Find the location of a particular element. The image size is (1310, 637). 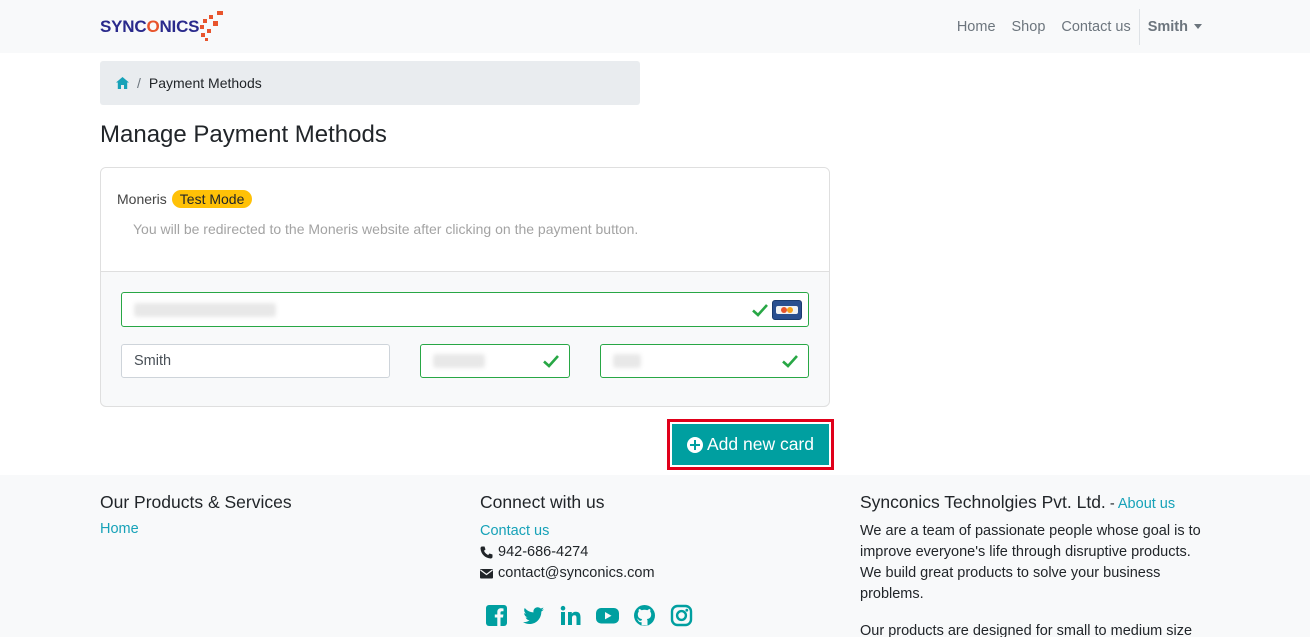

footer-products: Our Products & Services Home is located at coordinates (196, 514).